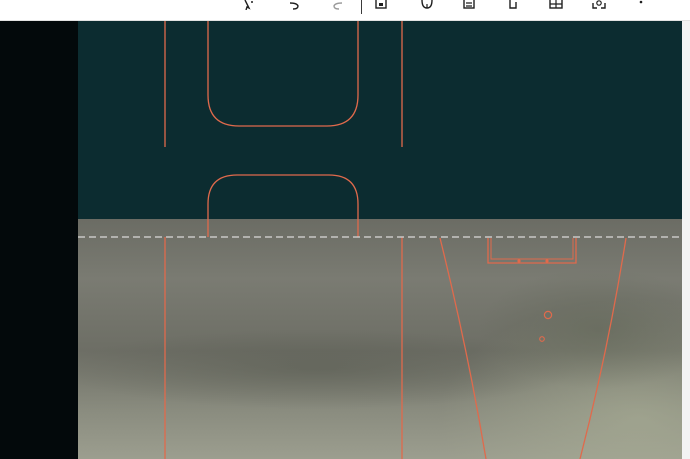 This screenshot has height=459, width=690. What do you see at coordinates (283, 205) in the screenshot?
I see `lower-slot-outline` at bounding box center [283, 205].